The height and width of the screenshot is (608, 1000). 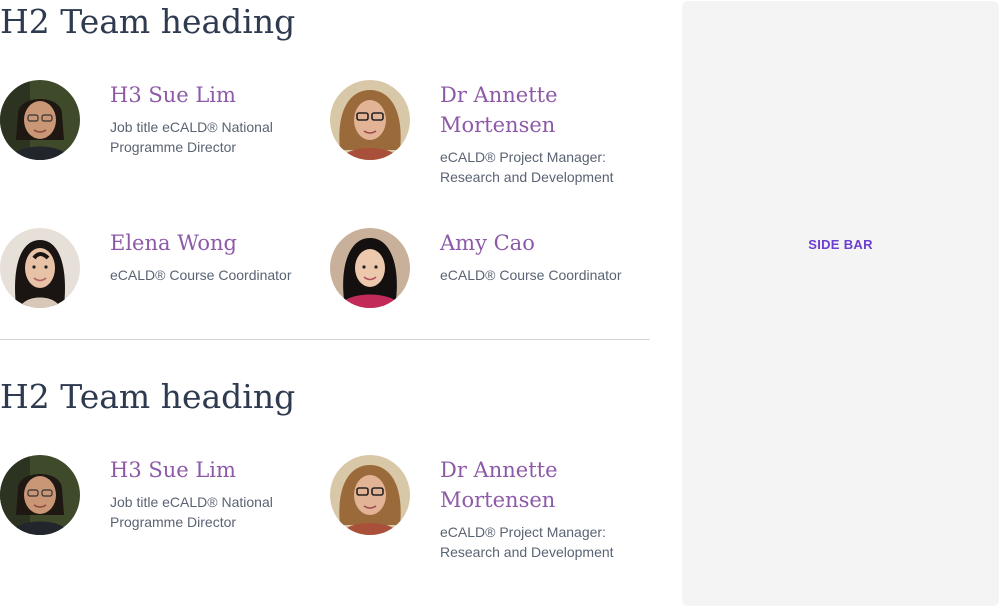 What do you see at coordinates (490, 288) in the screenshot?
I see `team-member-card: Amy Cao eCALD® Course Coordinator` at bounding box center [490, 288].